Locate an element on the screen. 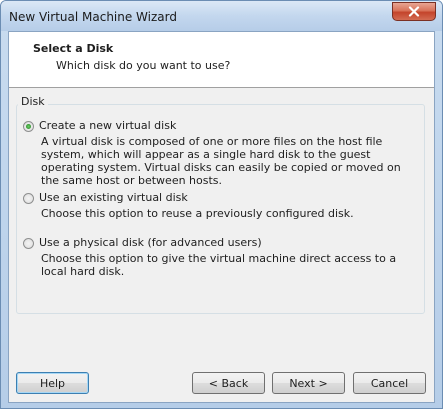  close-button is located at coordinates (414, 11).